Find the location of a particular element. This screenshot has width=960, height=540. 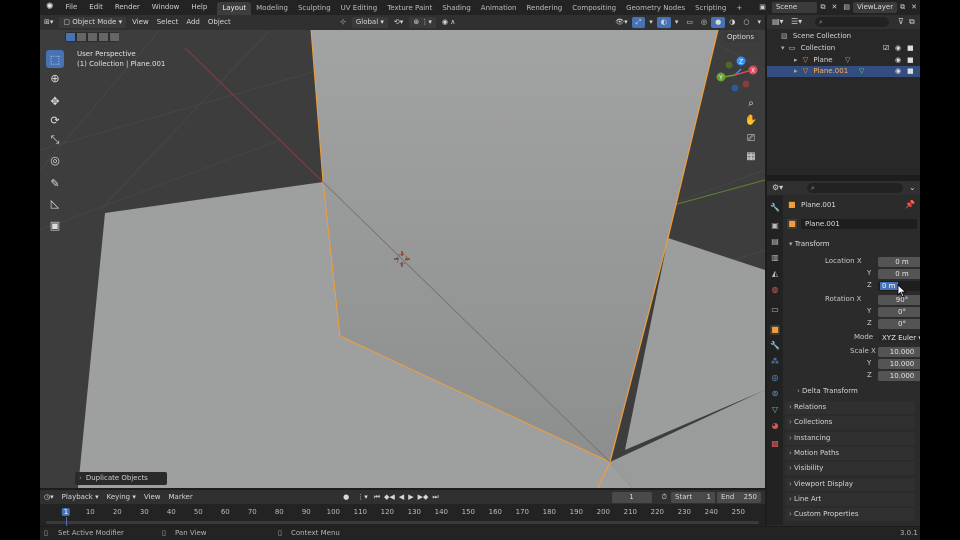

texture-tab-icon: ▩ is located at coordinates (775, 444).